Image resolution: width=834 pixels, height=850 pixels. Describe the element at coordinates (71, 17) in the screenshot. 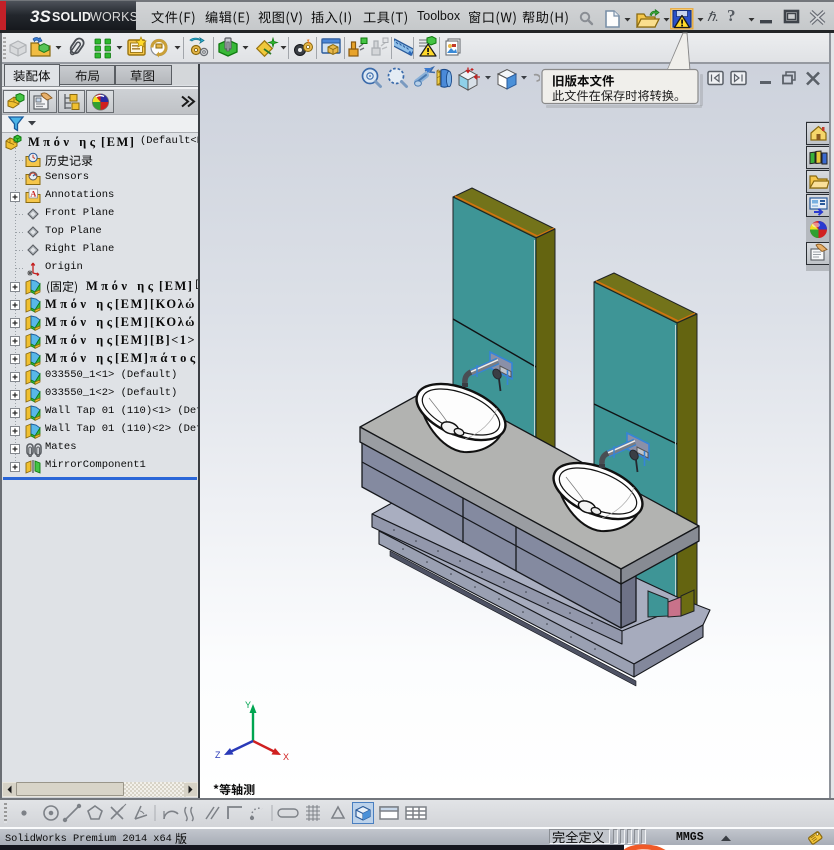

I see `svg-text: SOLID` at that location.